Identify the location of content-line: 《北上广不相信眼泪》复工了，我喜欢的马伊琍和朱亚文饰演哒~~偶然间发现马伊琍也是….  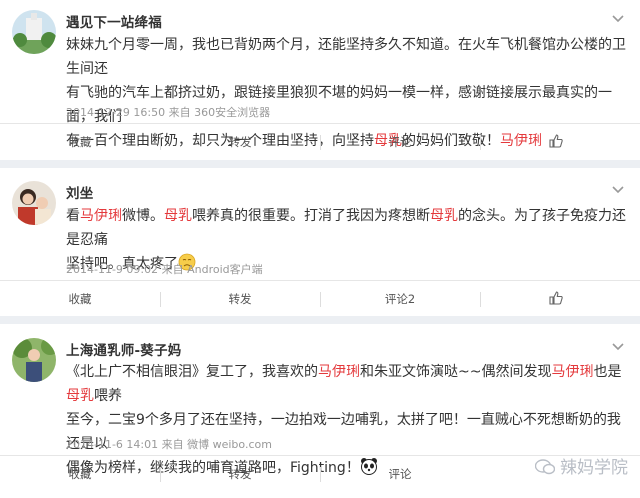
(349, 384).